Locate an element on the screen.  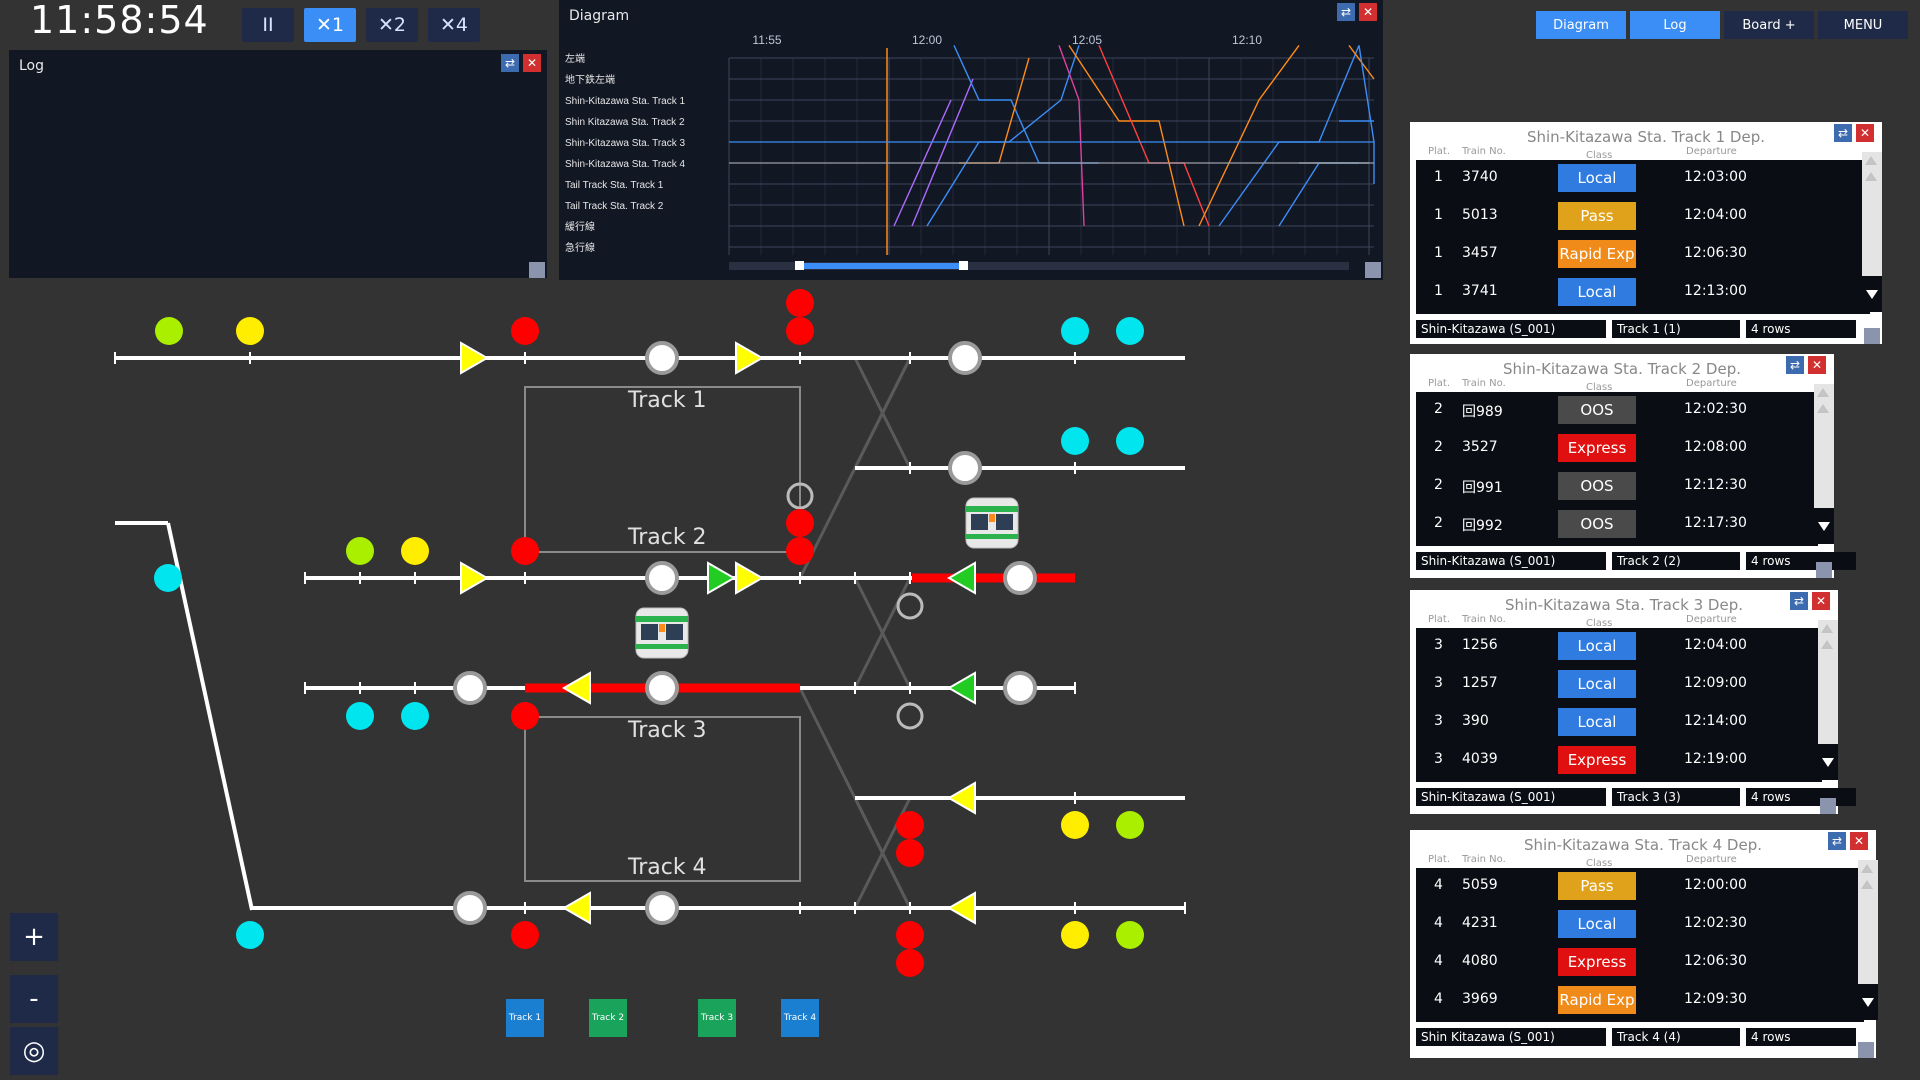
occupied-sections is located at coordinates (800, 633).